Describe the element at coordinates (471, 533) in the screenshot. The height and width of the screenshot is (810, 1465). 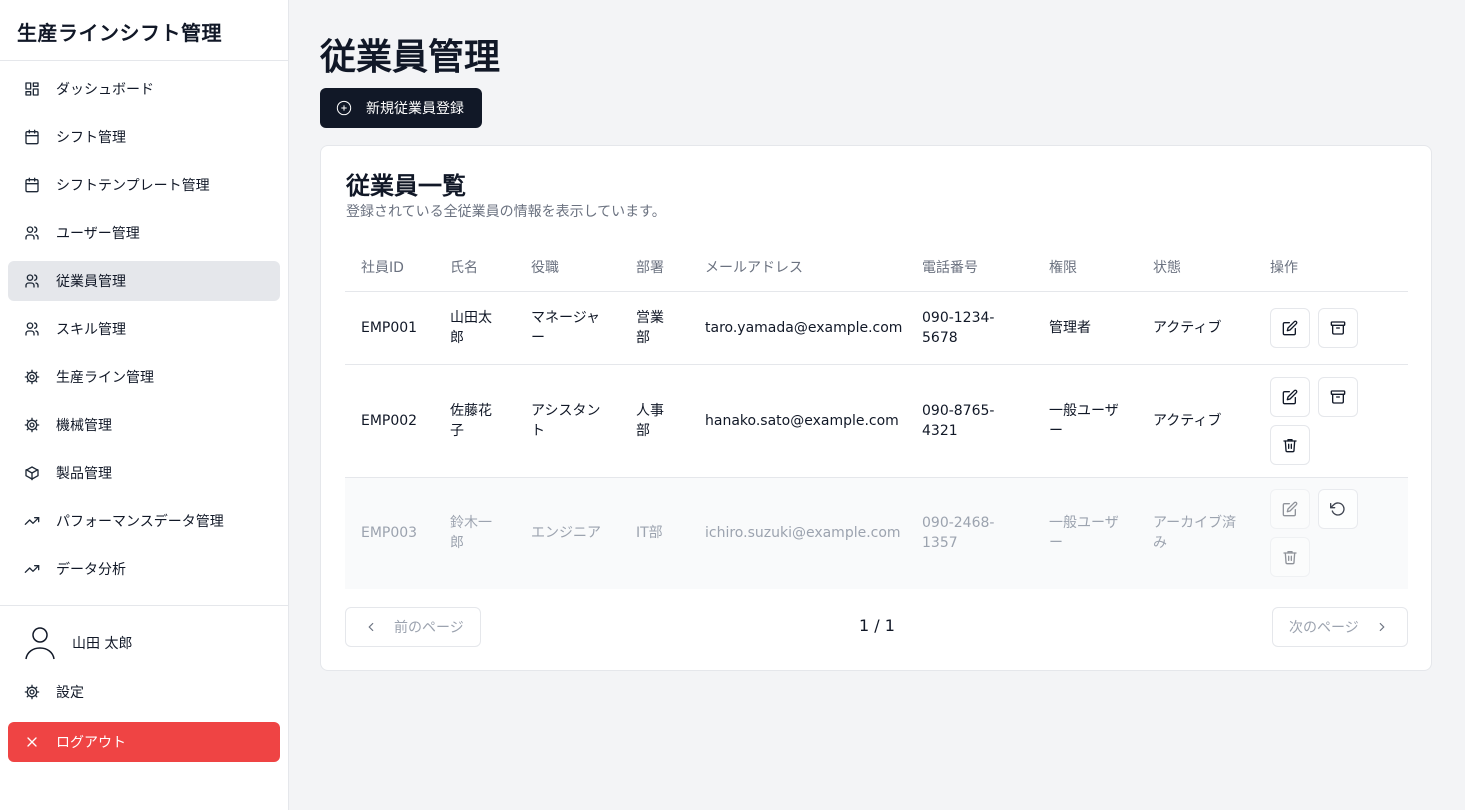
I see `cell-name-text: 鈴木一郎` at that location.